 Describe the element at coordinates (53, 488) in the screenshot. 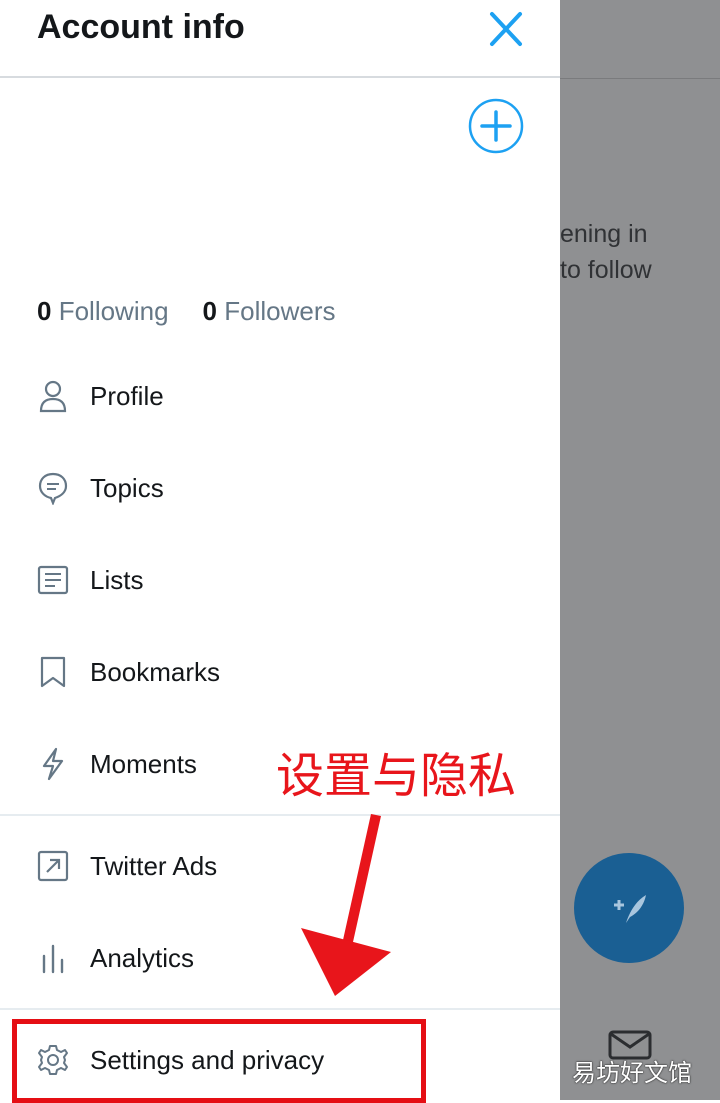

I see `topics-icon` at that location.